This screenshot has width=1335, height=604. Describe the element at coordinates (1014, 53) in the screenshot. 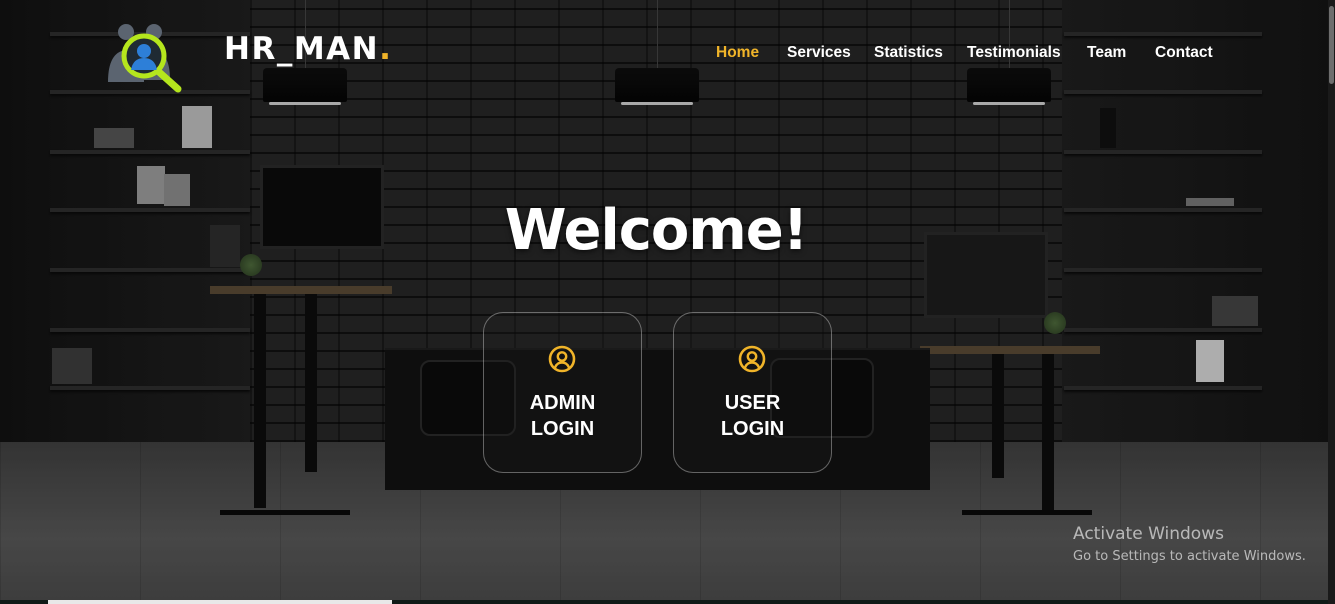

I see `nav-testimonials: Testimonials` at that location.